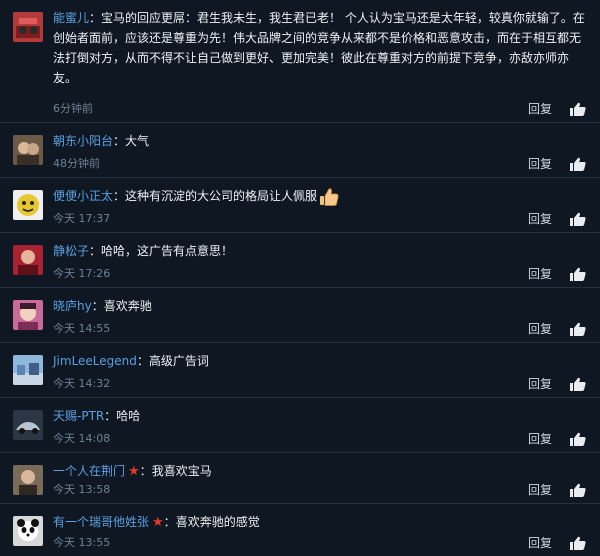 Image resolution: width=600 pixels, height=556 pixels. What do you see at coordinates (128, 416) in the screenshot?
I see `comment-text: 哈哈` at bounding box center [128, 416].